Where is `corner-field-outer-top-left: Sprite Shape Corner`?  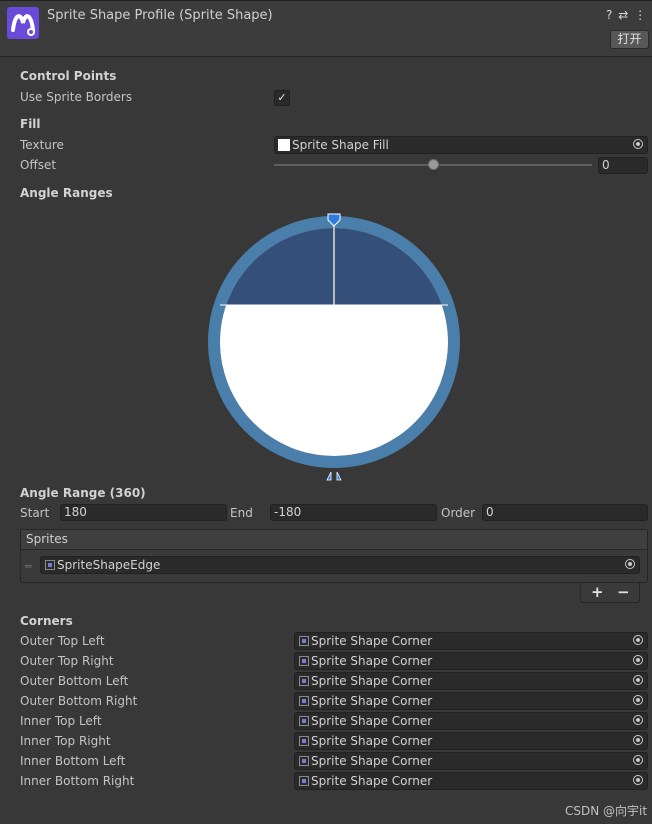
corner-field-outer-top-left: Sprite Shape Corner is located at coordinates (471, 641).